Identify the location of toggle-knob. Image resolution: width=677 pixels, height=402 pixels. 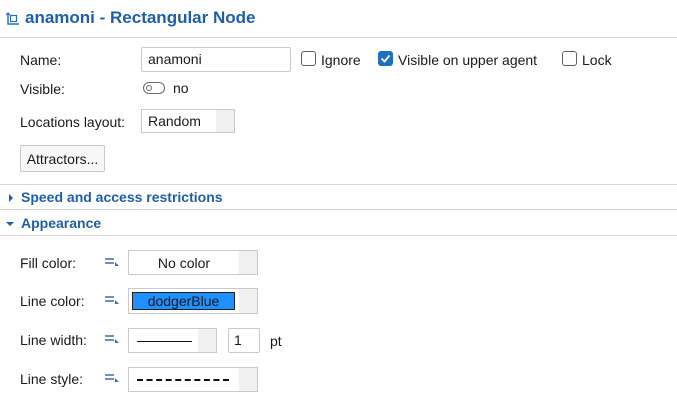
(149, 88).